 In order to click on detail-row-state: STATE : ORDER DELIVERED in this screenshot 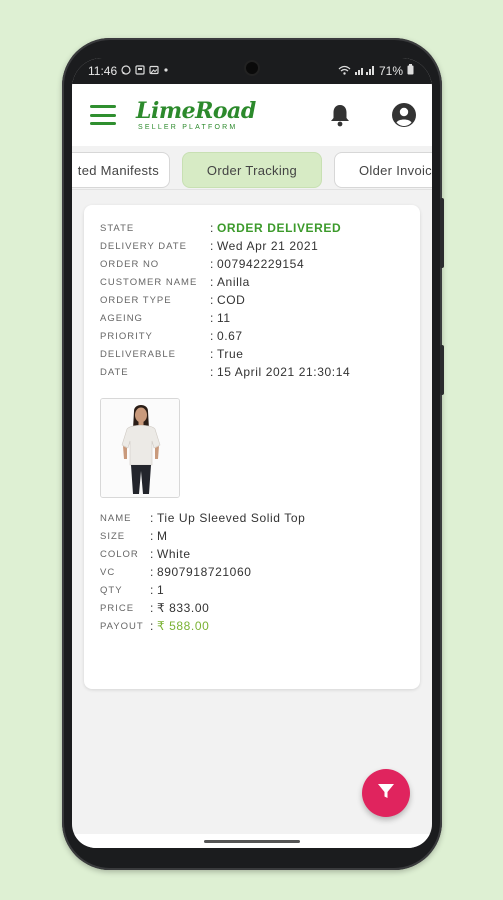, I will do `click(252, 228)`.